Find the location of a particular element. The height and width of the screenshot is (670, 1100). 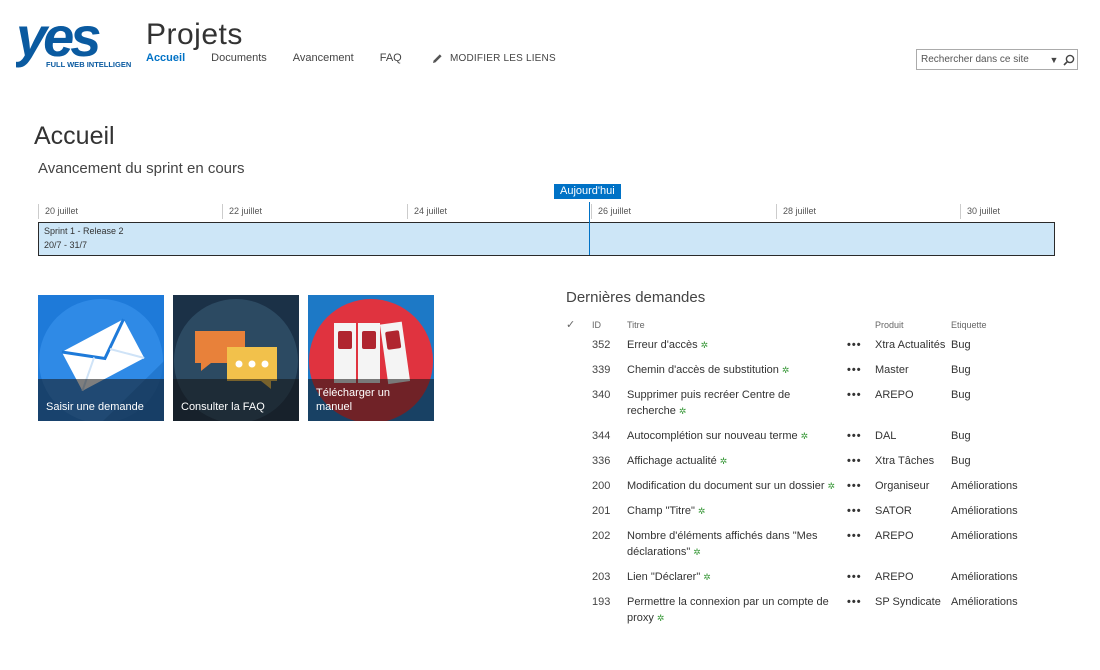

today-line is located at coordinates (589, 228).